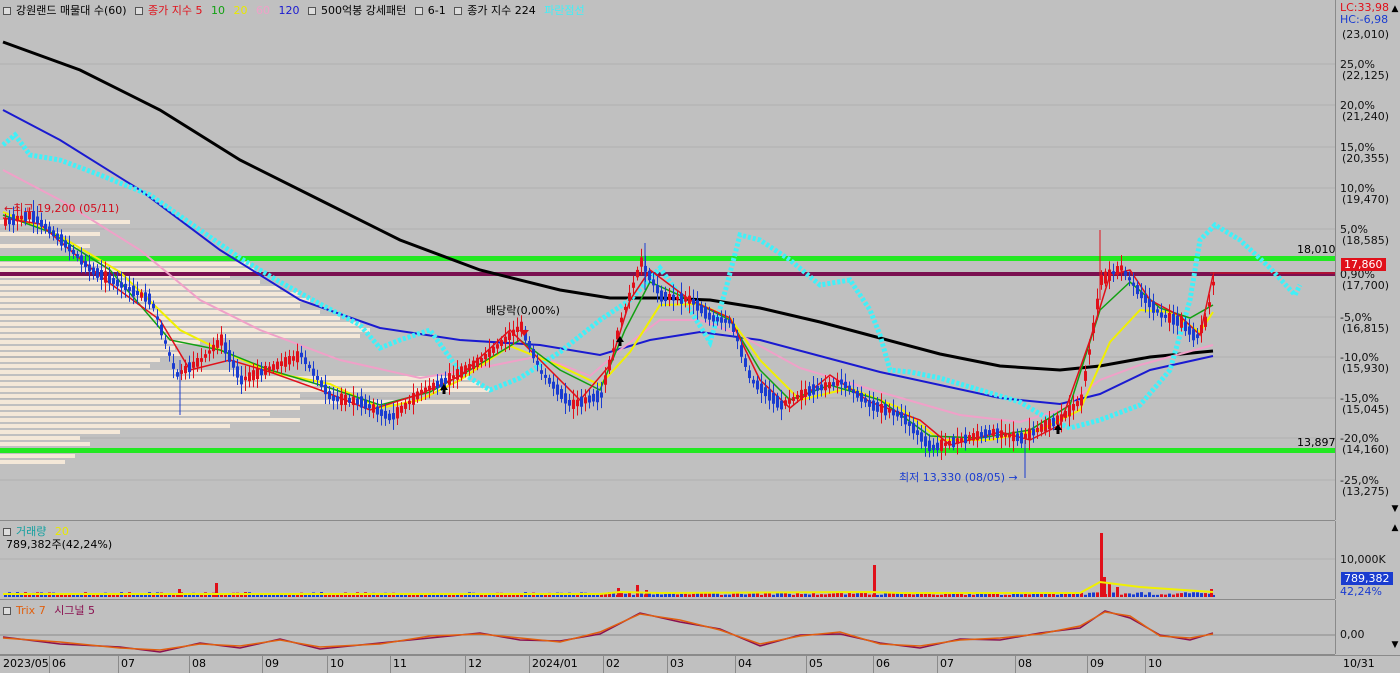  I want to click on date-label: 09, so click(1097, 663).